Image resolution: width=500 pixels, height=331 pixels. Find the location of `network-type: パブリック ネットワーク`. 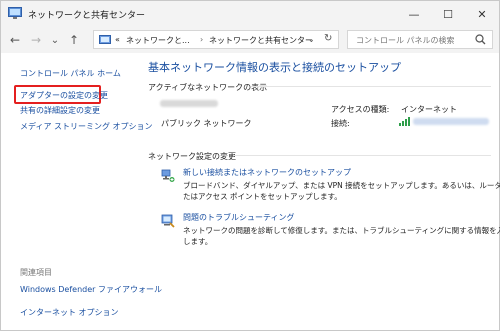

network-type: パブリック ネットワーク is located at coordinates (206, 123).